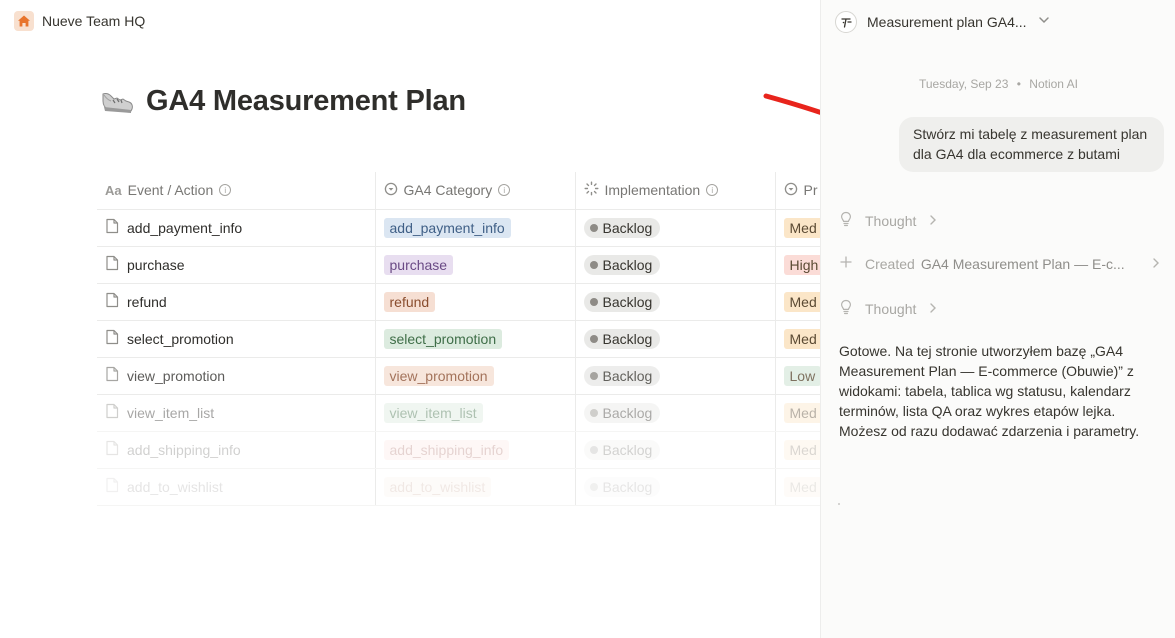 This screenshot has height=638, width=1175. I want to click on event-cell: add_payment_info, so click(236, 228).